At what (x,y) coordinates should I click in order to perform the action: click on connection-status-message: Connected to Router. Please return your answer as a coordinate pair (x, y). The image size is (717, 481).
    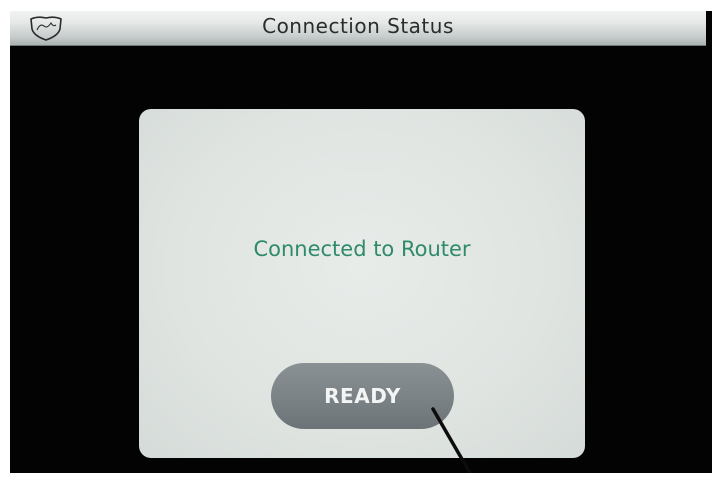
    Looking at the image, I should click on (362, 249).